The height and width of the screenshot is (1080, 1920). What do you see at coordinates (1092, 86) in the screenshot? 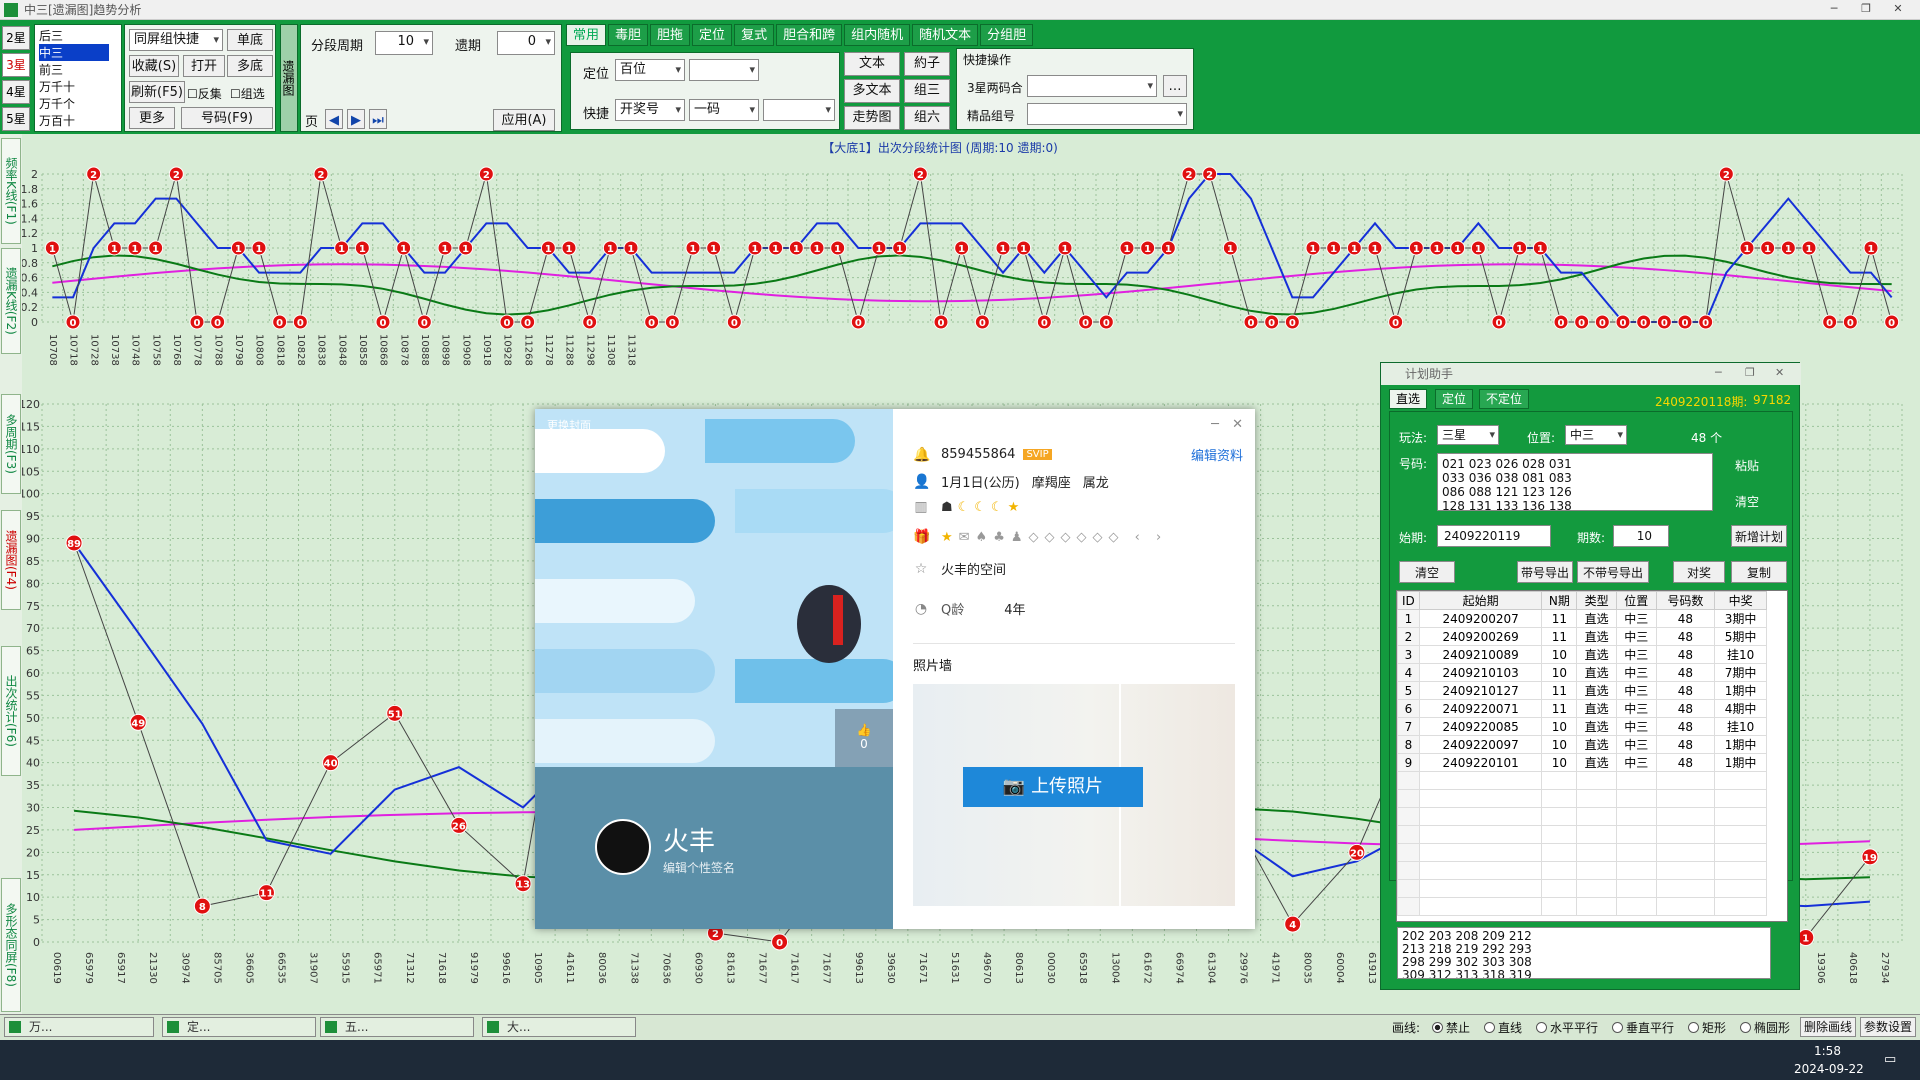
I see `two-code-select` at bounding box center [1092, 86].